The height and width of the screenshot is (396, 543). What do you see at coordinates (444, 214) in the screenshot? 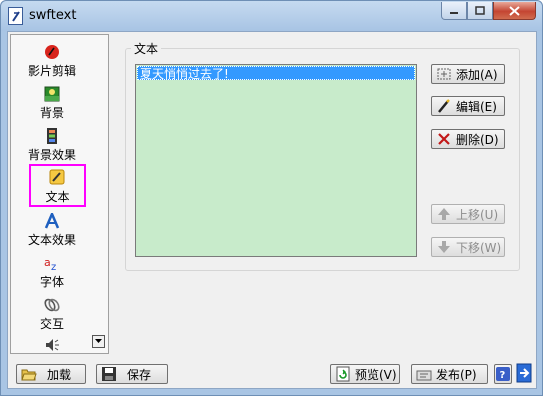
I see `arrow-up-icon` at bounding box center [444, 214].